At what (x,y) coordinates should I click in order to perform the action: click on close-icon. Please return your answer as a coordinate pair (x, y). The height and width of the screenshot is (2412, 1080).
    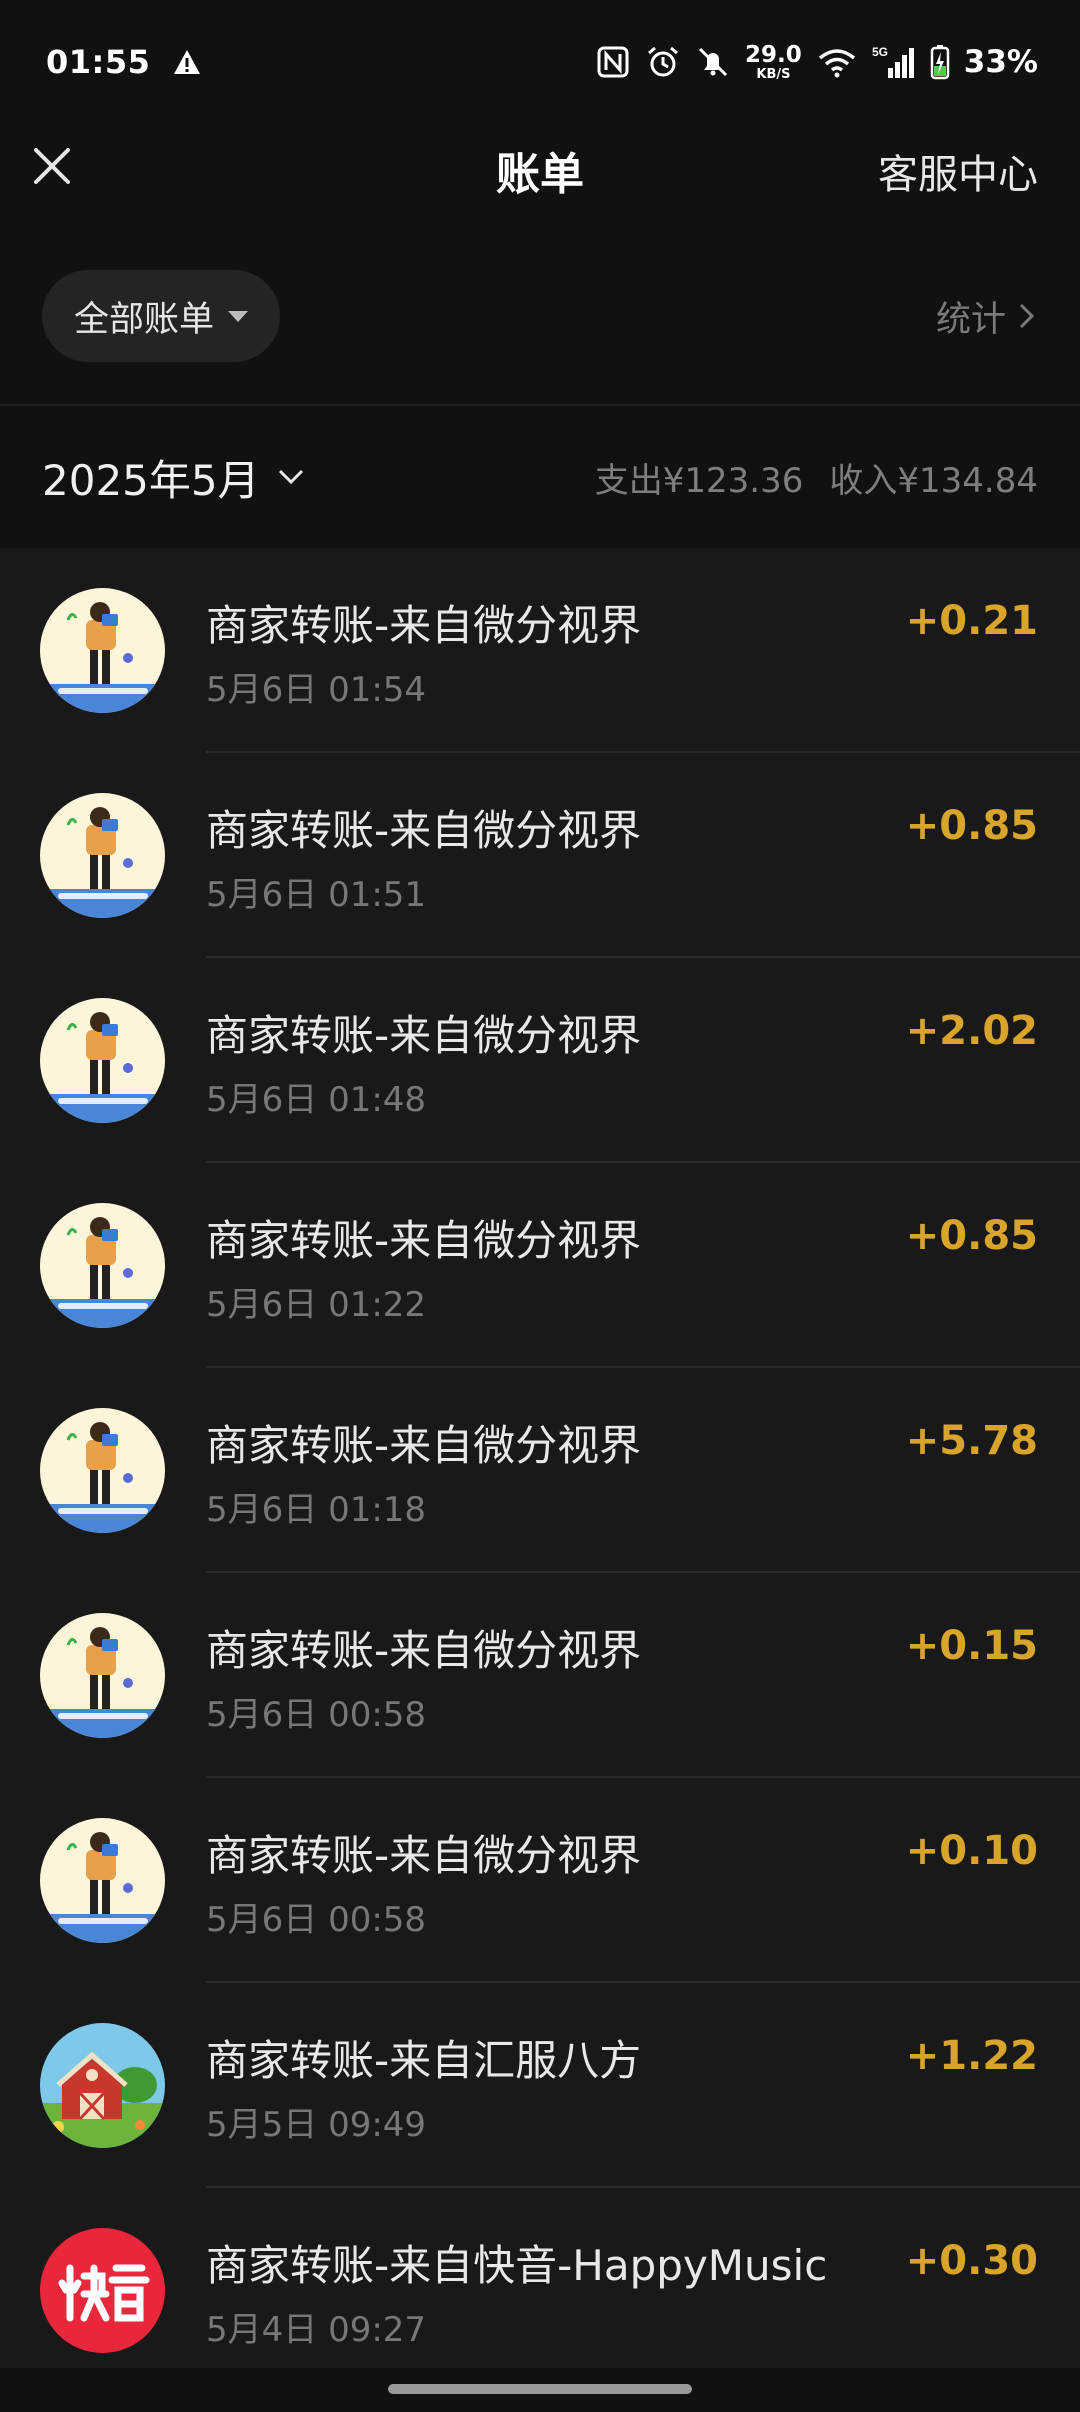
    Looking at the image, I should click on (52, 166).